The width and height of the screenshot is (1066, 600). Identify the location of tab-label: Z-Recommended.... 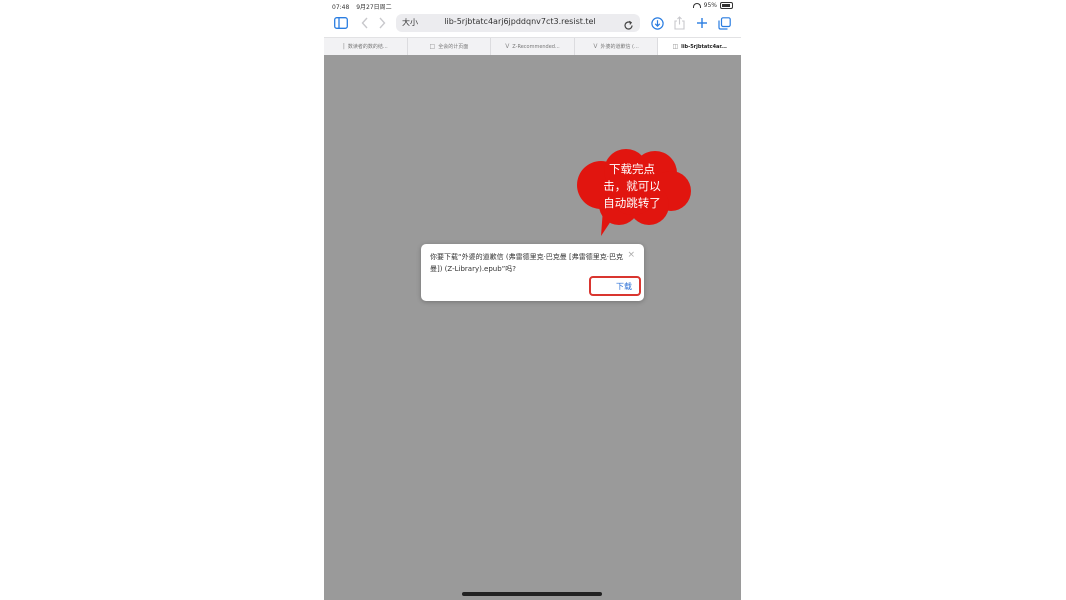
(536, 46).